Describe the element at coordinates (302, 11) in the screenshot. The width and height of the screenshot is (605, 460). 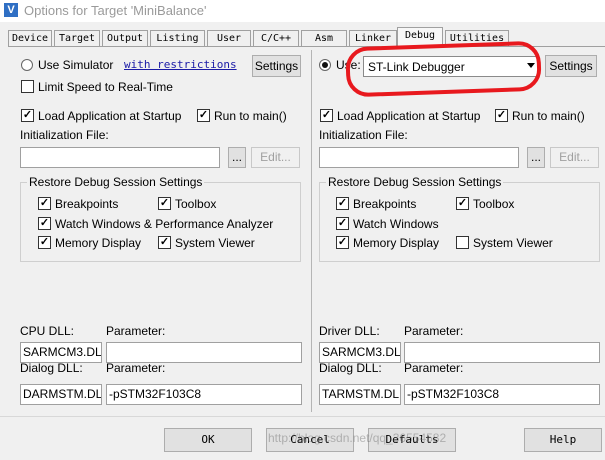
I see `title-bar: V Options for Target 'MiniBalance'` at that location.